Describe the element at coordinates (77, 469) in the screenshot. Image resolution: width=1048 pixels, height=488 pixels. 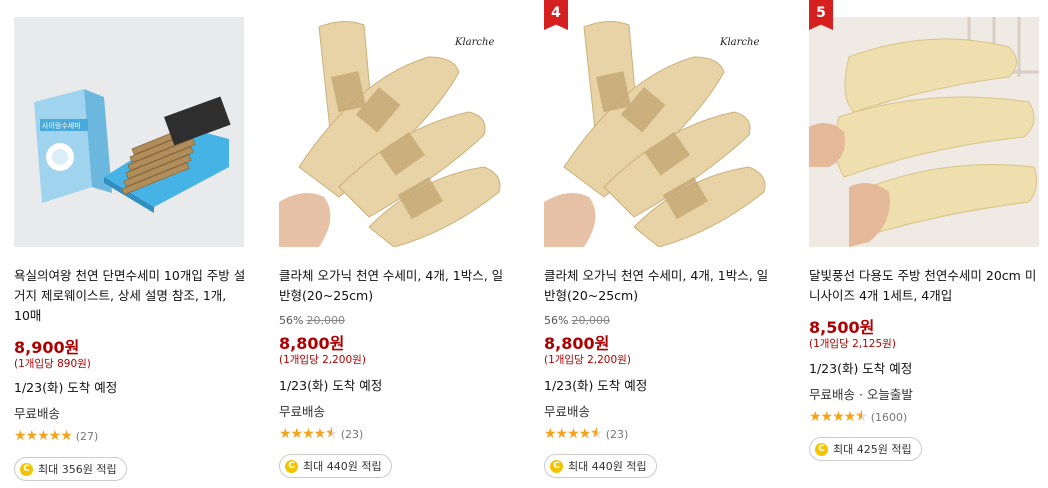
I see `reward-text: 최대 356원 적립` at that location.